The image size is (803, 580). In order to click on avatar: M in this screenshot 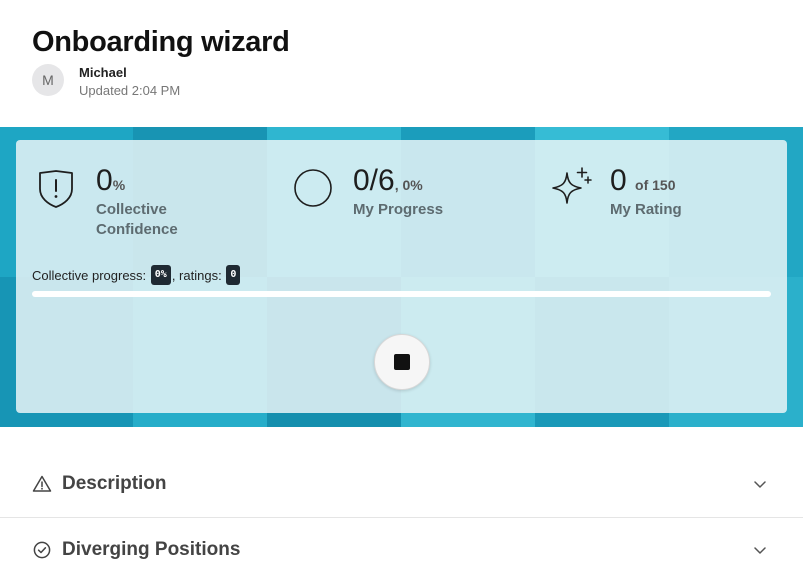, I will do `click(48, 80)`.